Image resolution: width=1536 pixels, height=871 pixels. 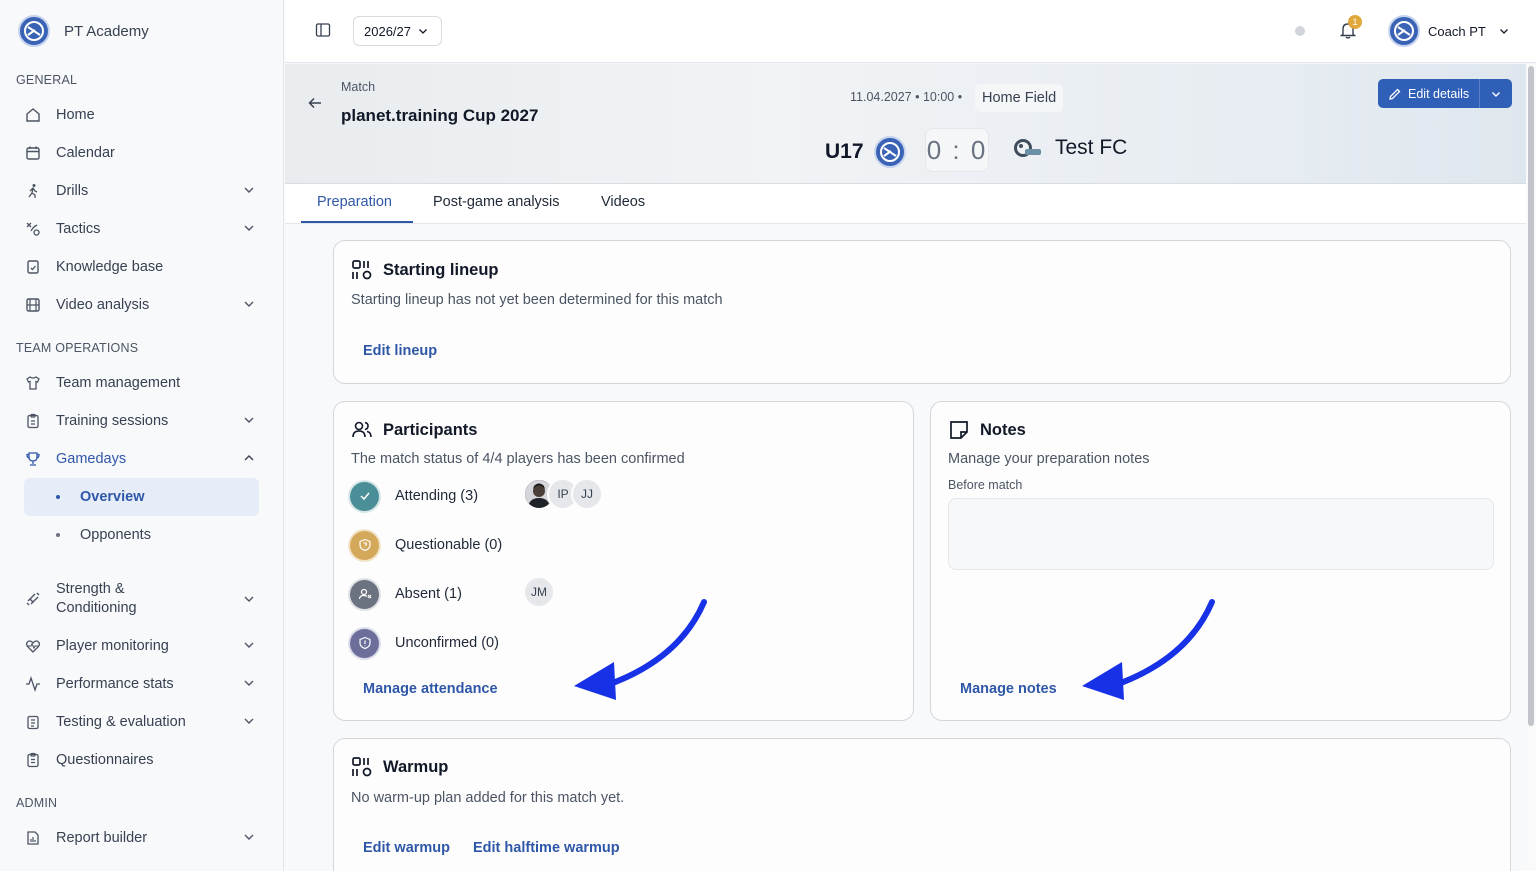 What do you see at coordinates (1395, 94) in the screenshot?
I see `pencil-icon` at bounding box center [1395, 94].